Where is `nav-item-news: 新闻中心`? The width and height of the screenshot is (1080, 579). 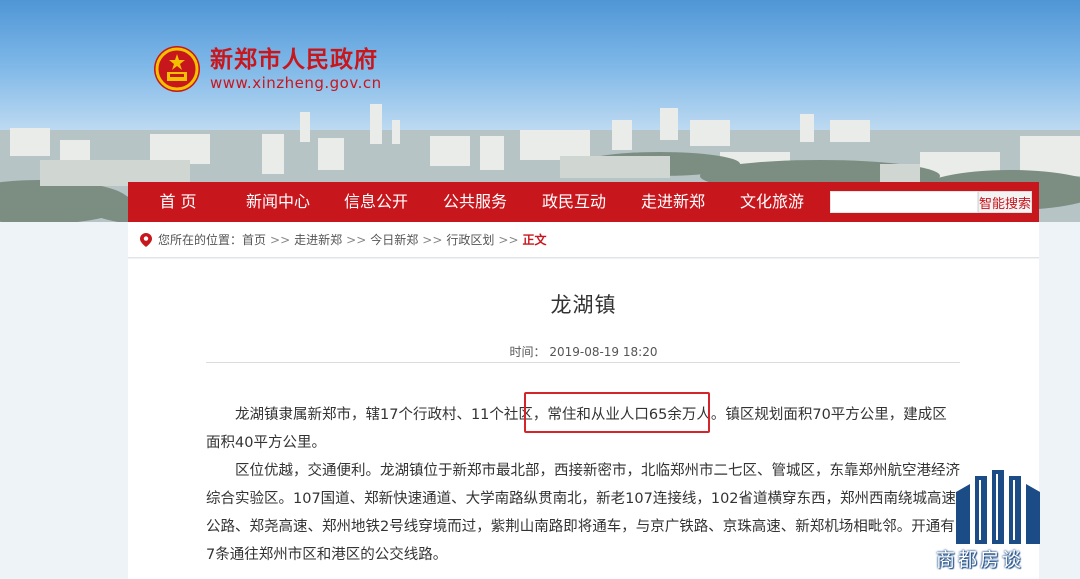 nav-item-news: 新闻中心 is located at coordinates (278, 202).